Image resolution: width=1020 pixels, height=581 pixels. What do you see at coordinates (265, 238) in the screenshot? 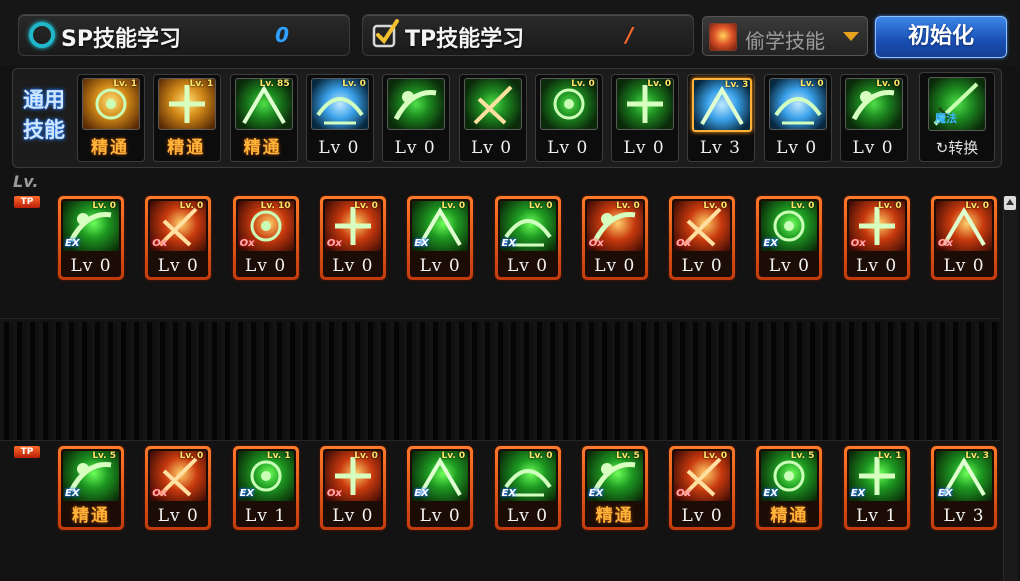
I see `tp-skill-slot: Lv. 10 Ox Lv 0` at bounding box center [265, 238].